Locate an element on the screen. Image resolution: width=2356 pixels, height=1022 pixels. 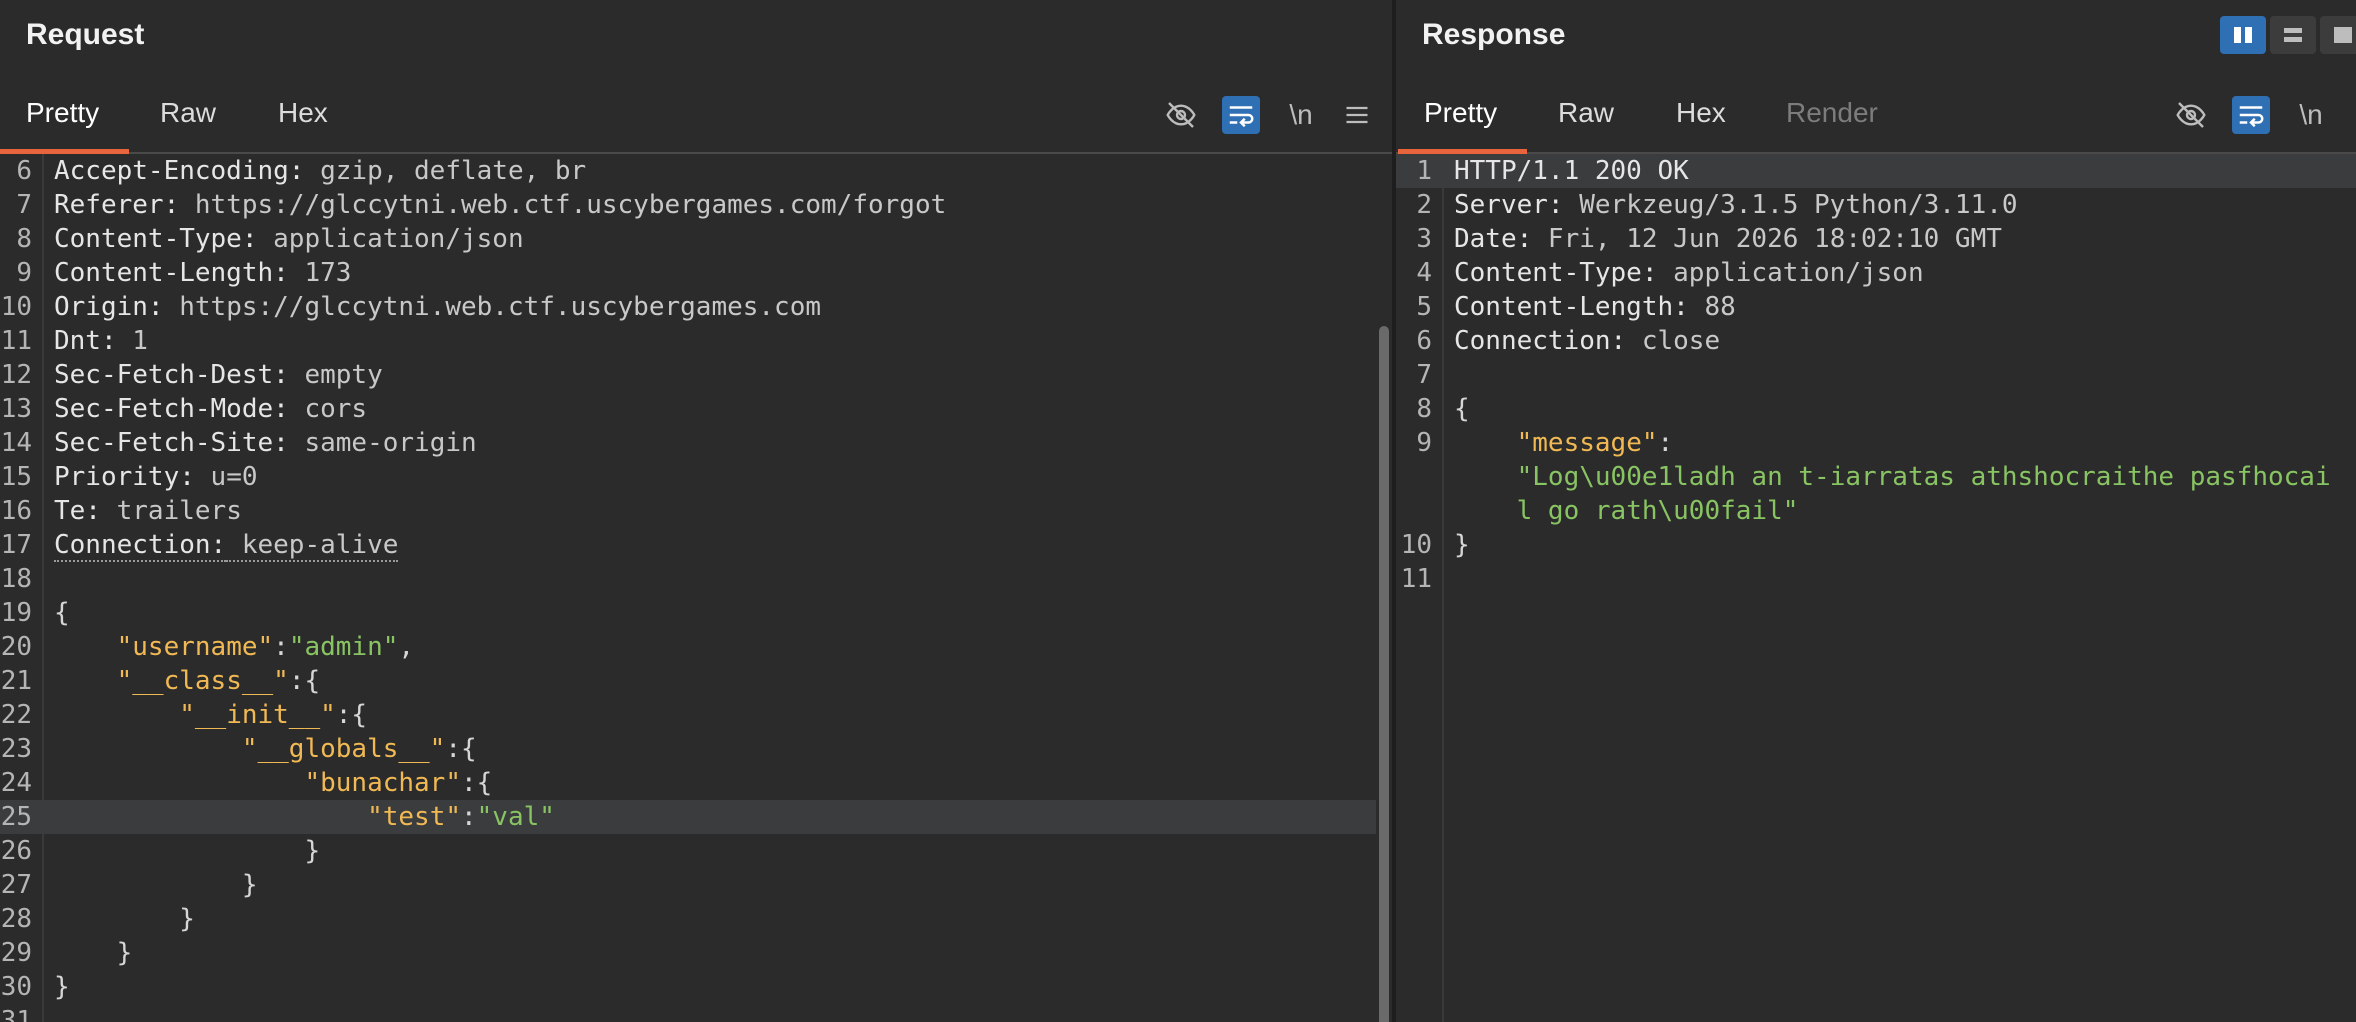
code-line: 17 Connection: keep-alive is located at coordinates (688, 545).